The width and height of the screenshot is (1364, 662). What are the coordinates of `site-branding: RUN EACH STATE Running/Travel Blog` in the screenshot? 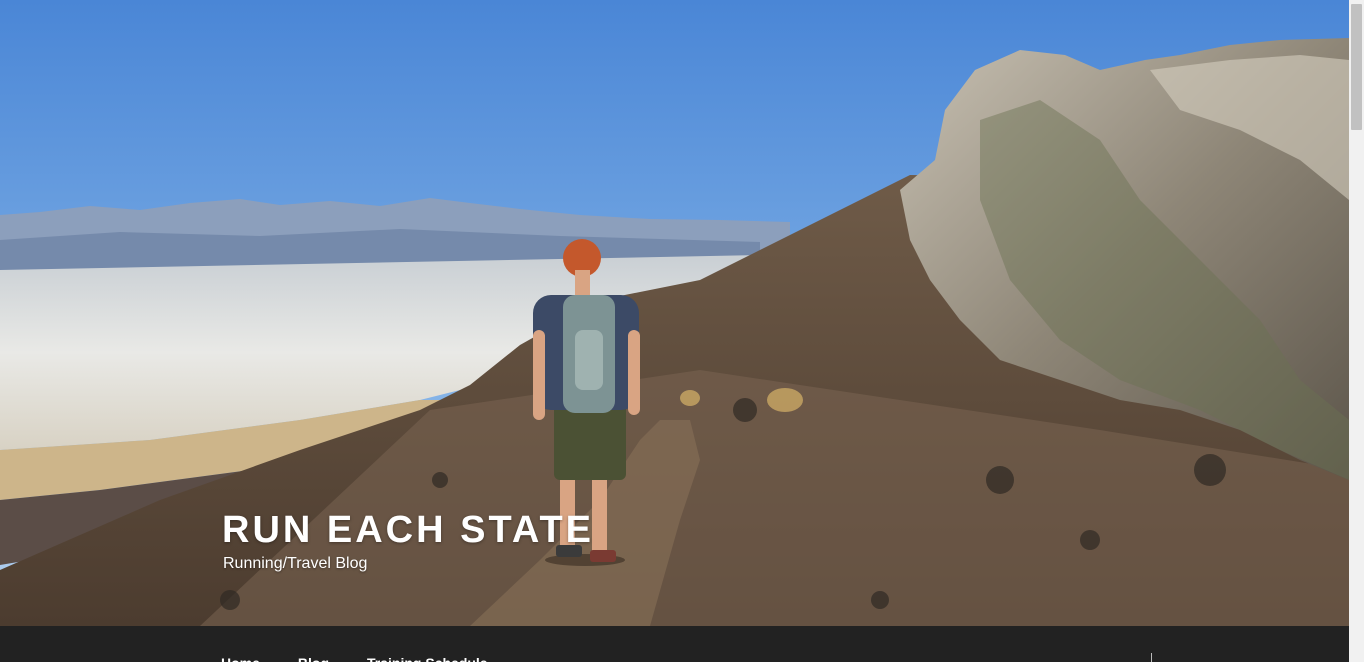 It's located at (408, 541).